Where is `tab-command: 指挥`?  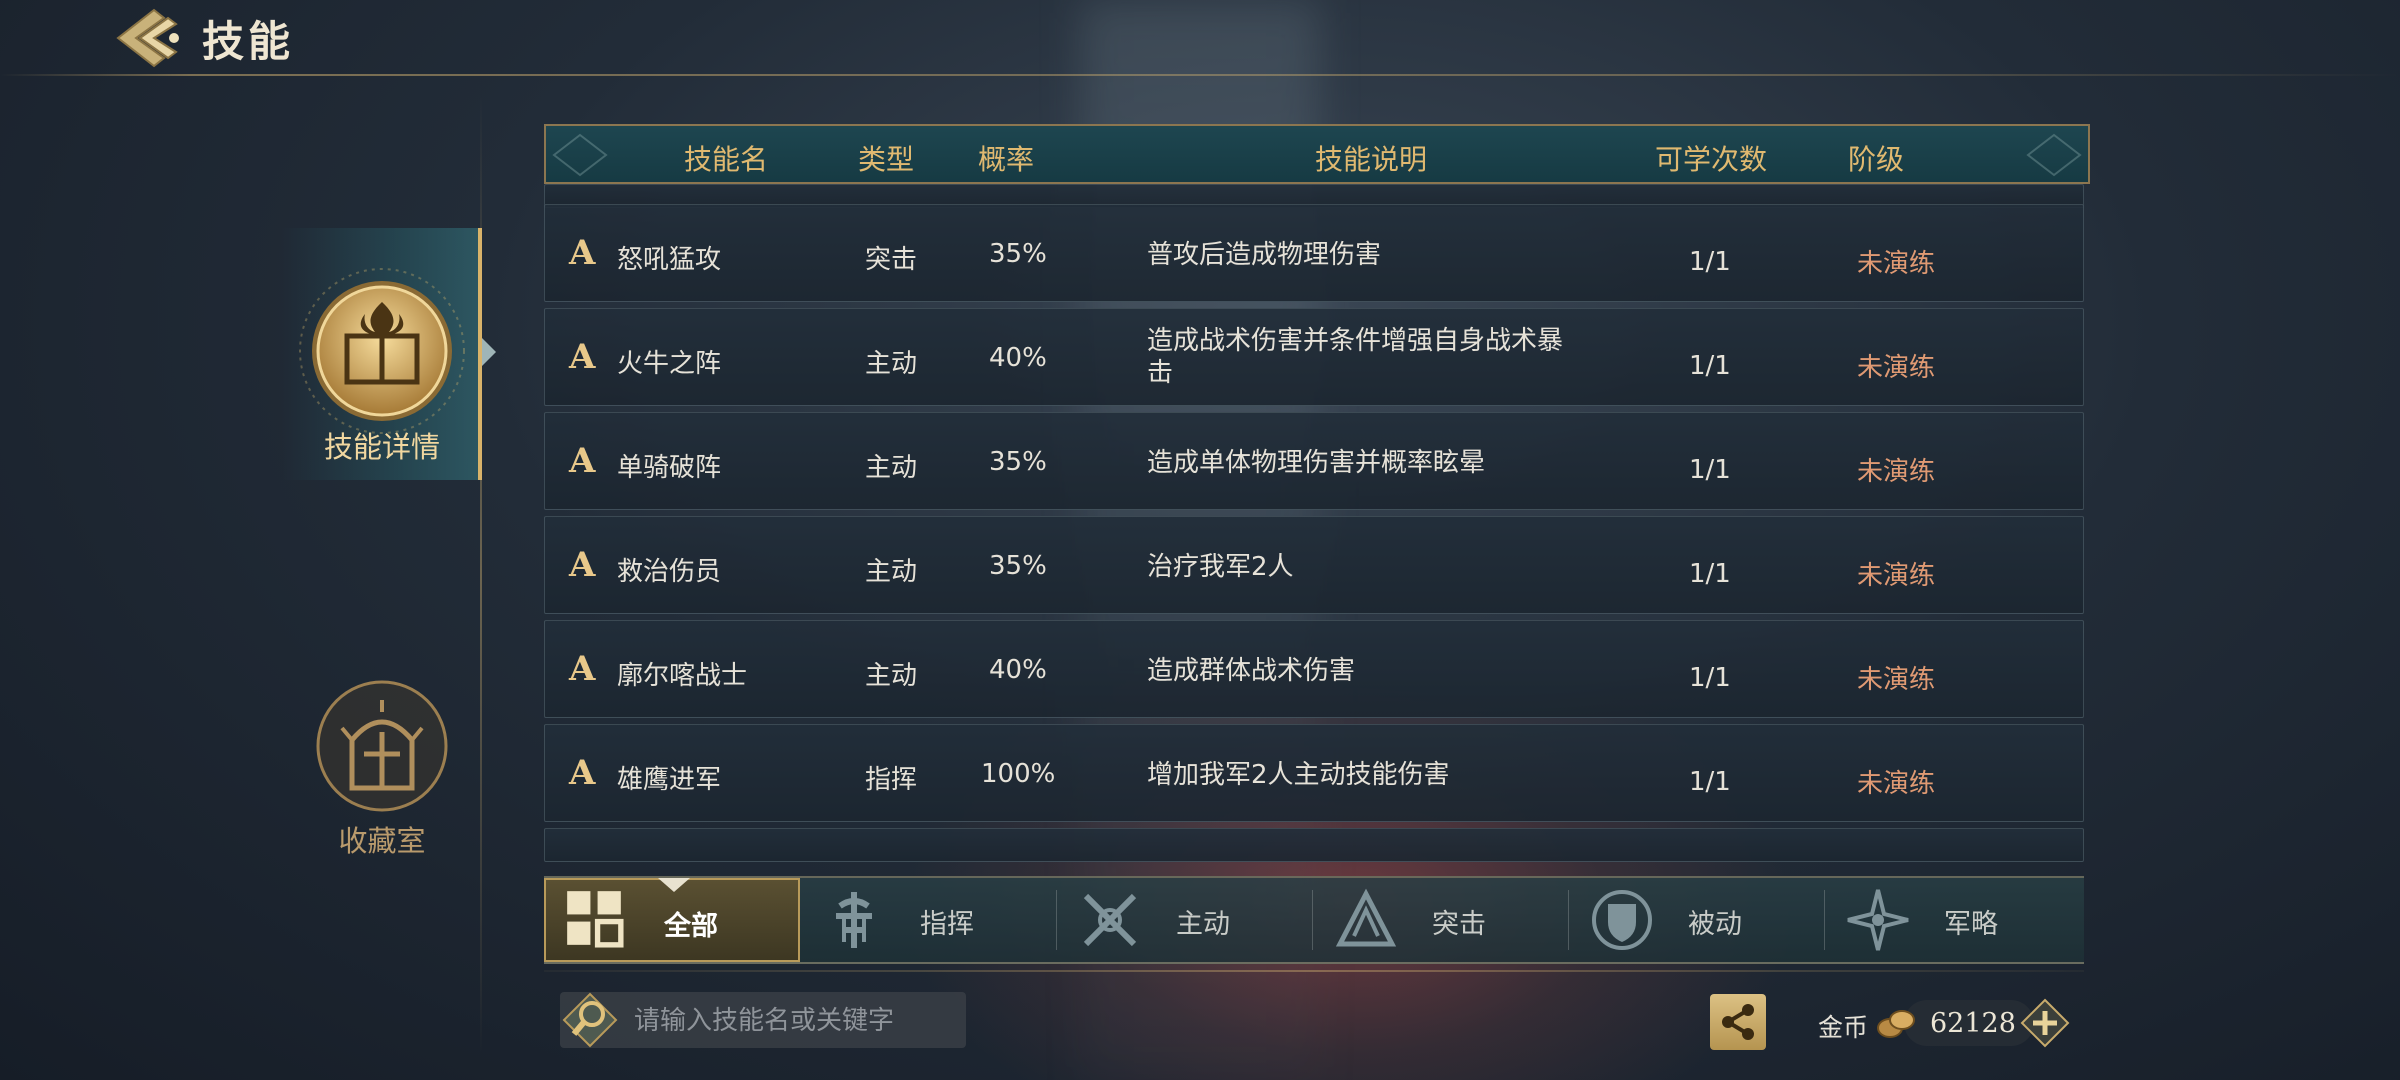
tab-command: 指挥 is located at coordinates (928, 920).